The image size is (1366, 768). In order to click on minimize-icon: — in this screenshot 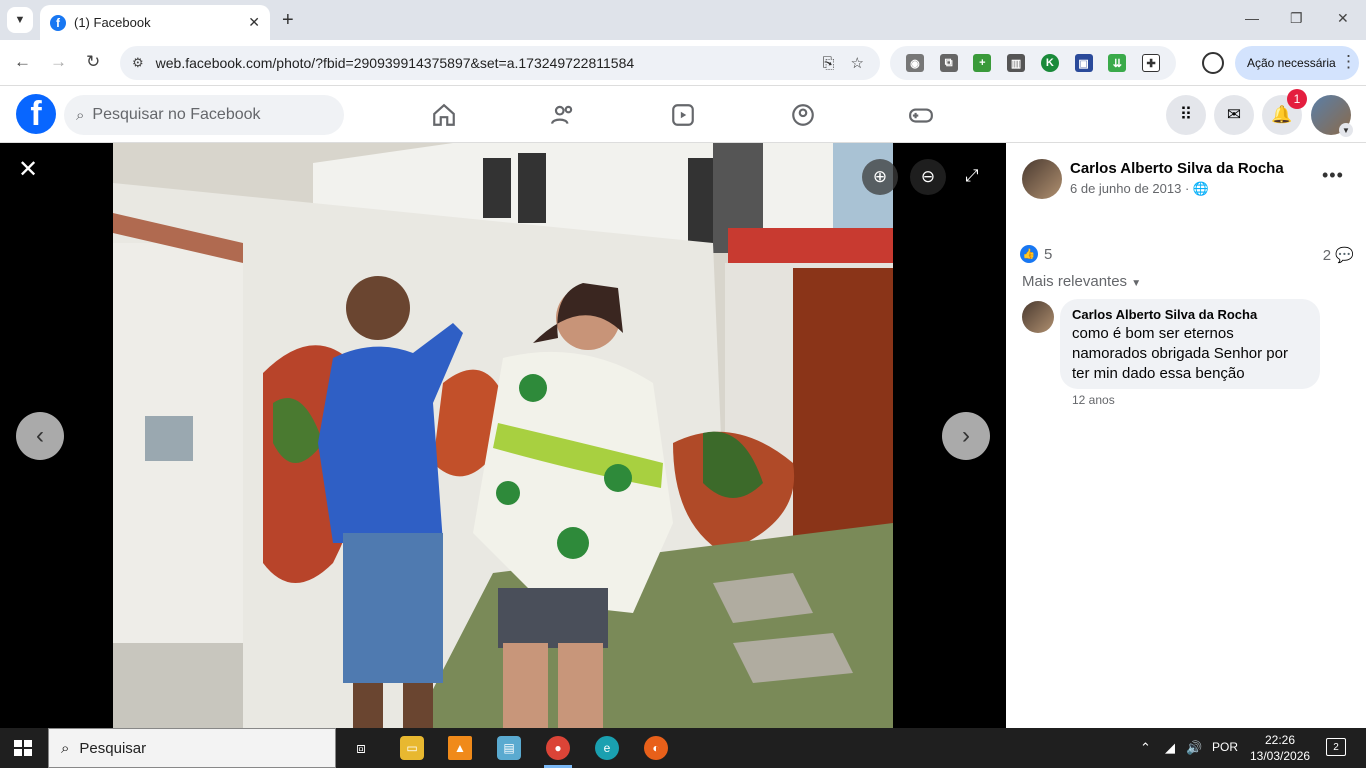, I will do `click(1252, 18)`.